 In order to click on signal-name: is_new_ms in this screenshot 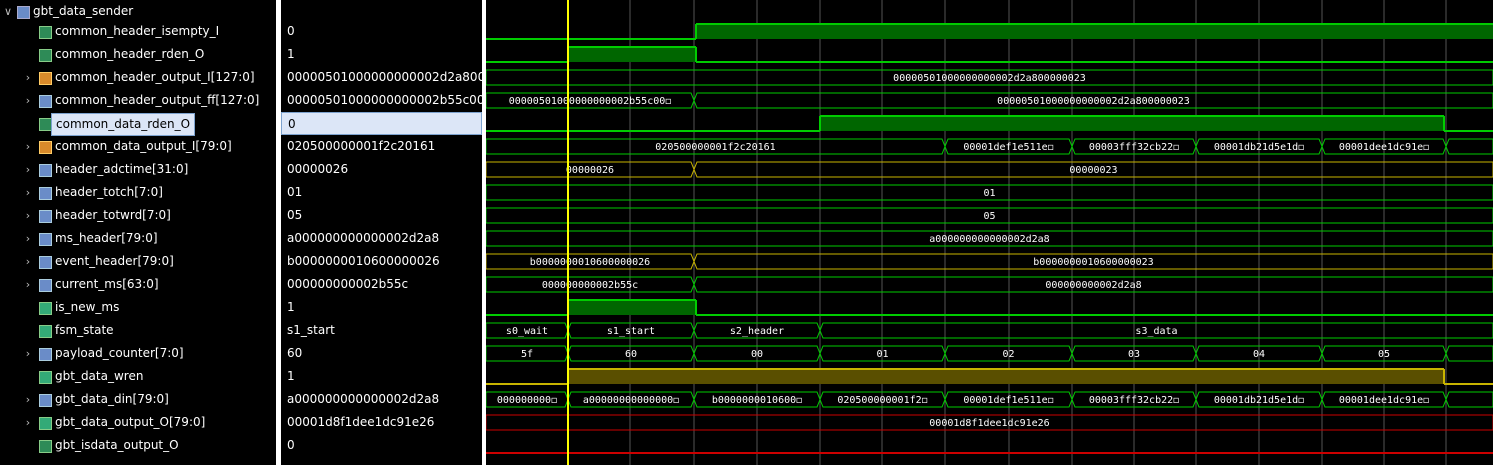, I will do `click(87, 307)`.